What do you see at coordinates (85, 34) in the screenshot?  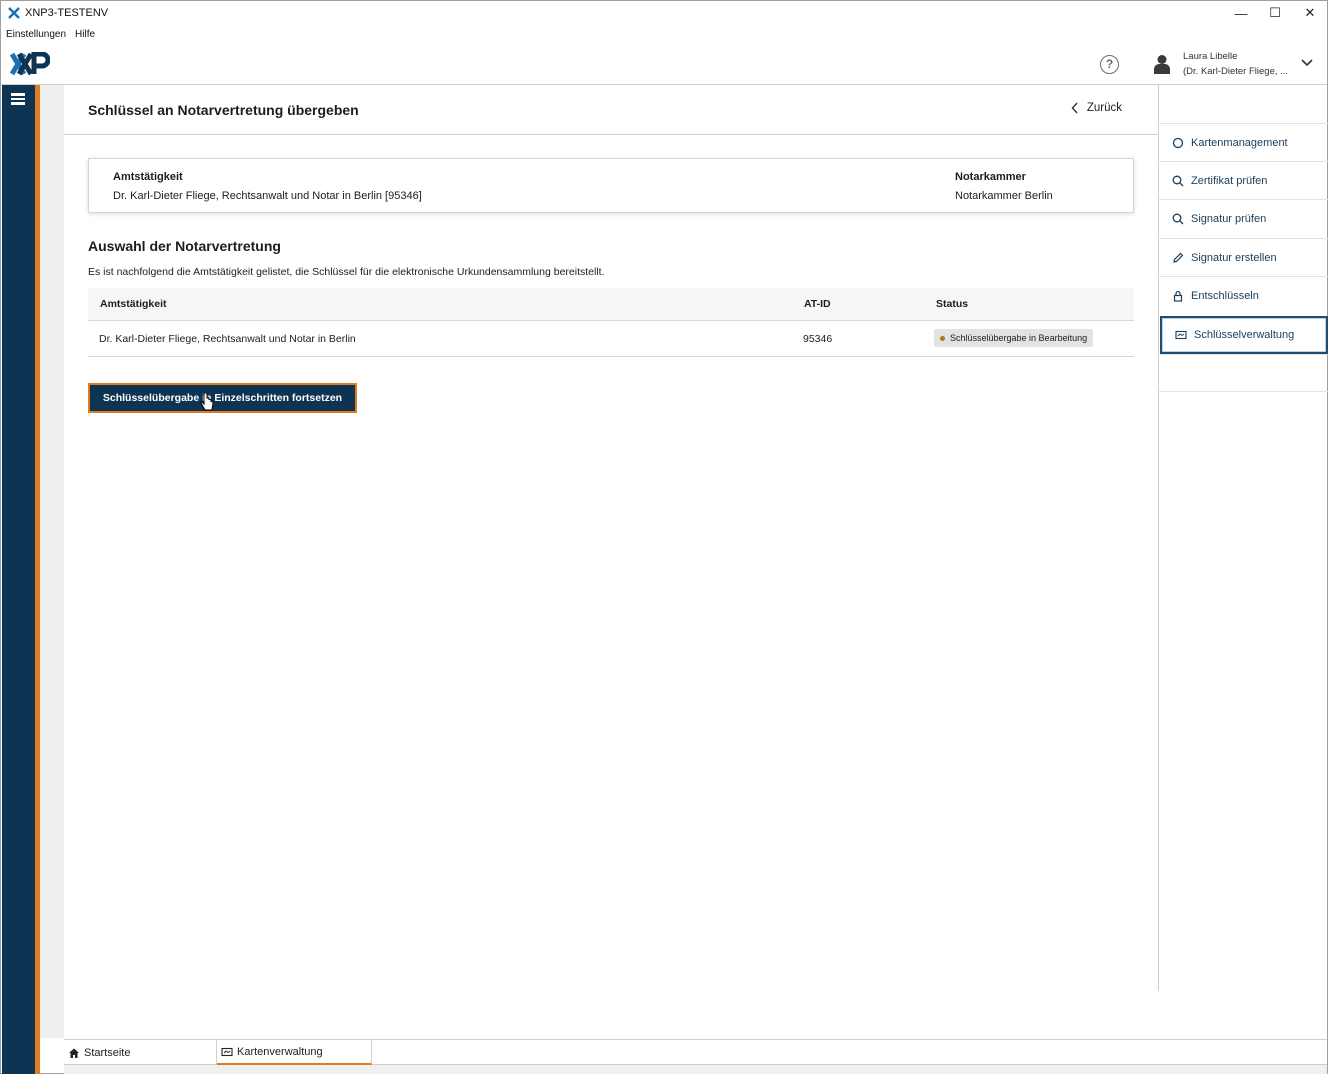 I see `menu-hilfe: Hilfe` at bounding box center [85, 34].